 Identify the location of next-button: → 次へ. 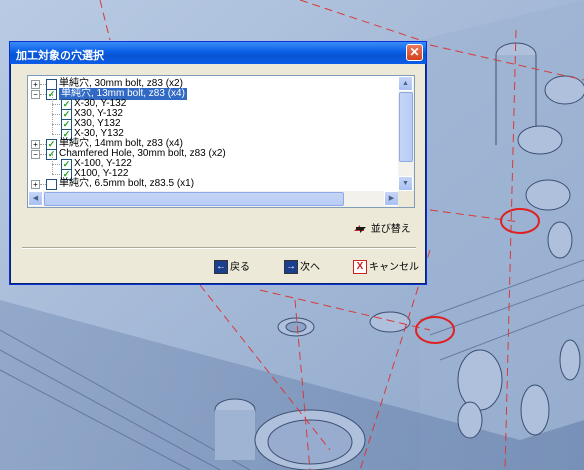
(302, 268).